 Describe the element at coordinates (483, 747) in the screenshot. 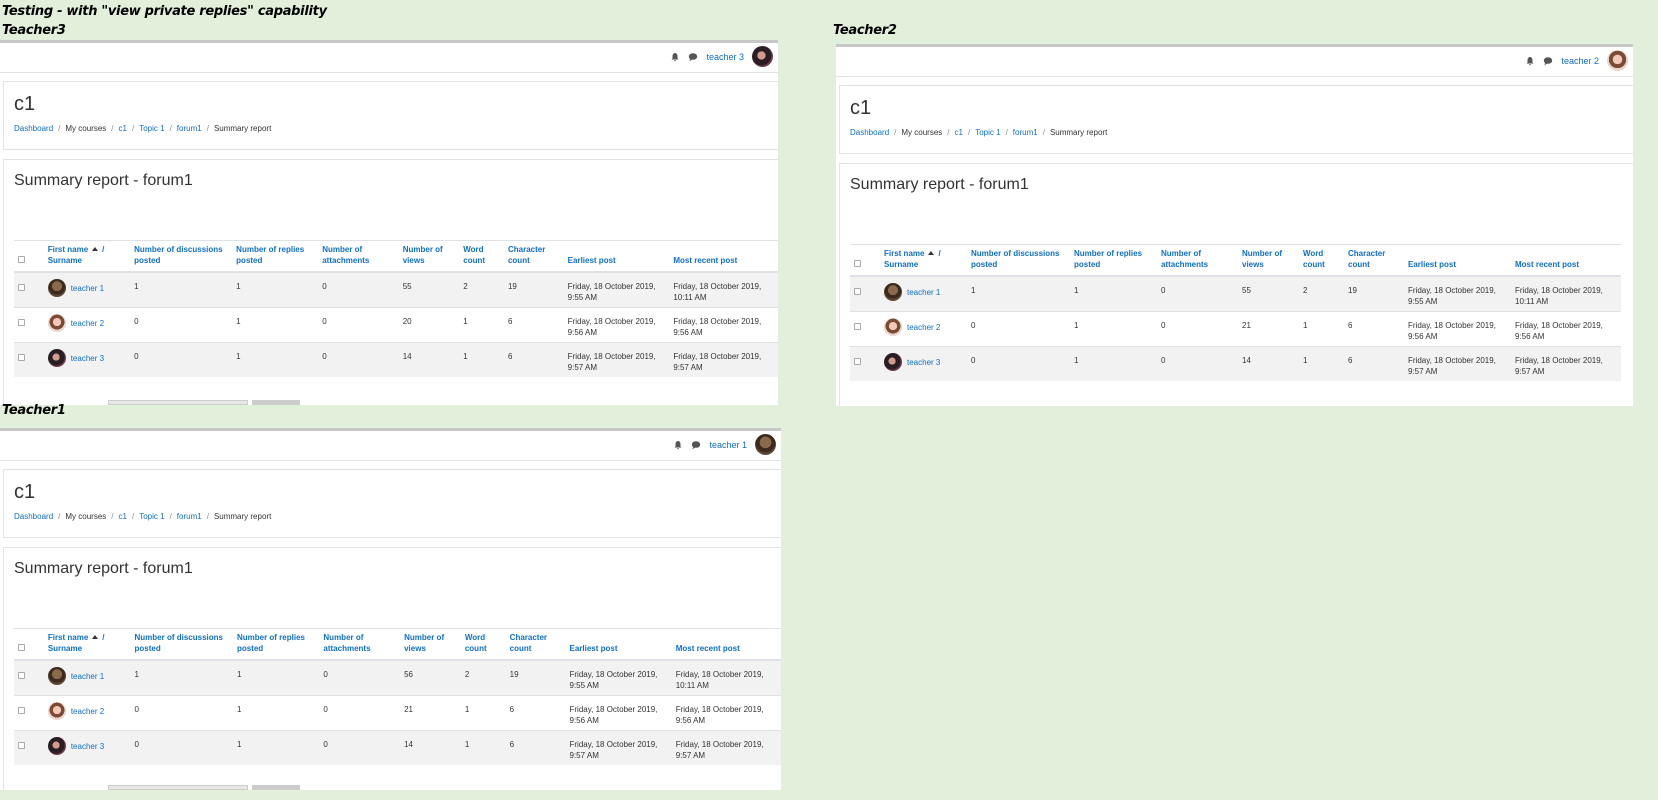

I see `cell-words: 1` at that location.